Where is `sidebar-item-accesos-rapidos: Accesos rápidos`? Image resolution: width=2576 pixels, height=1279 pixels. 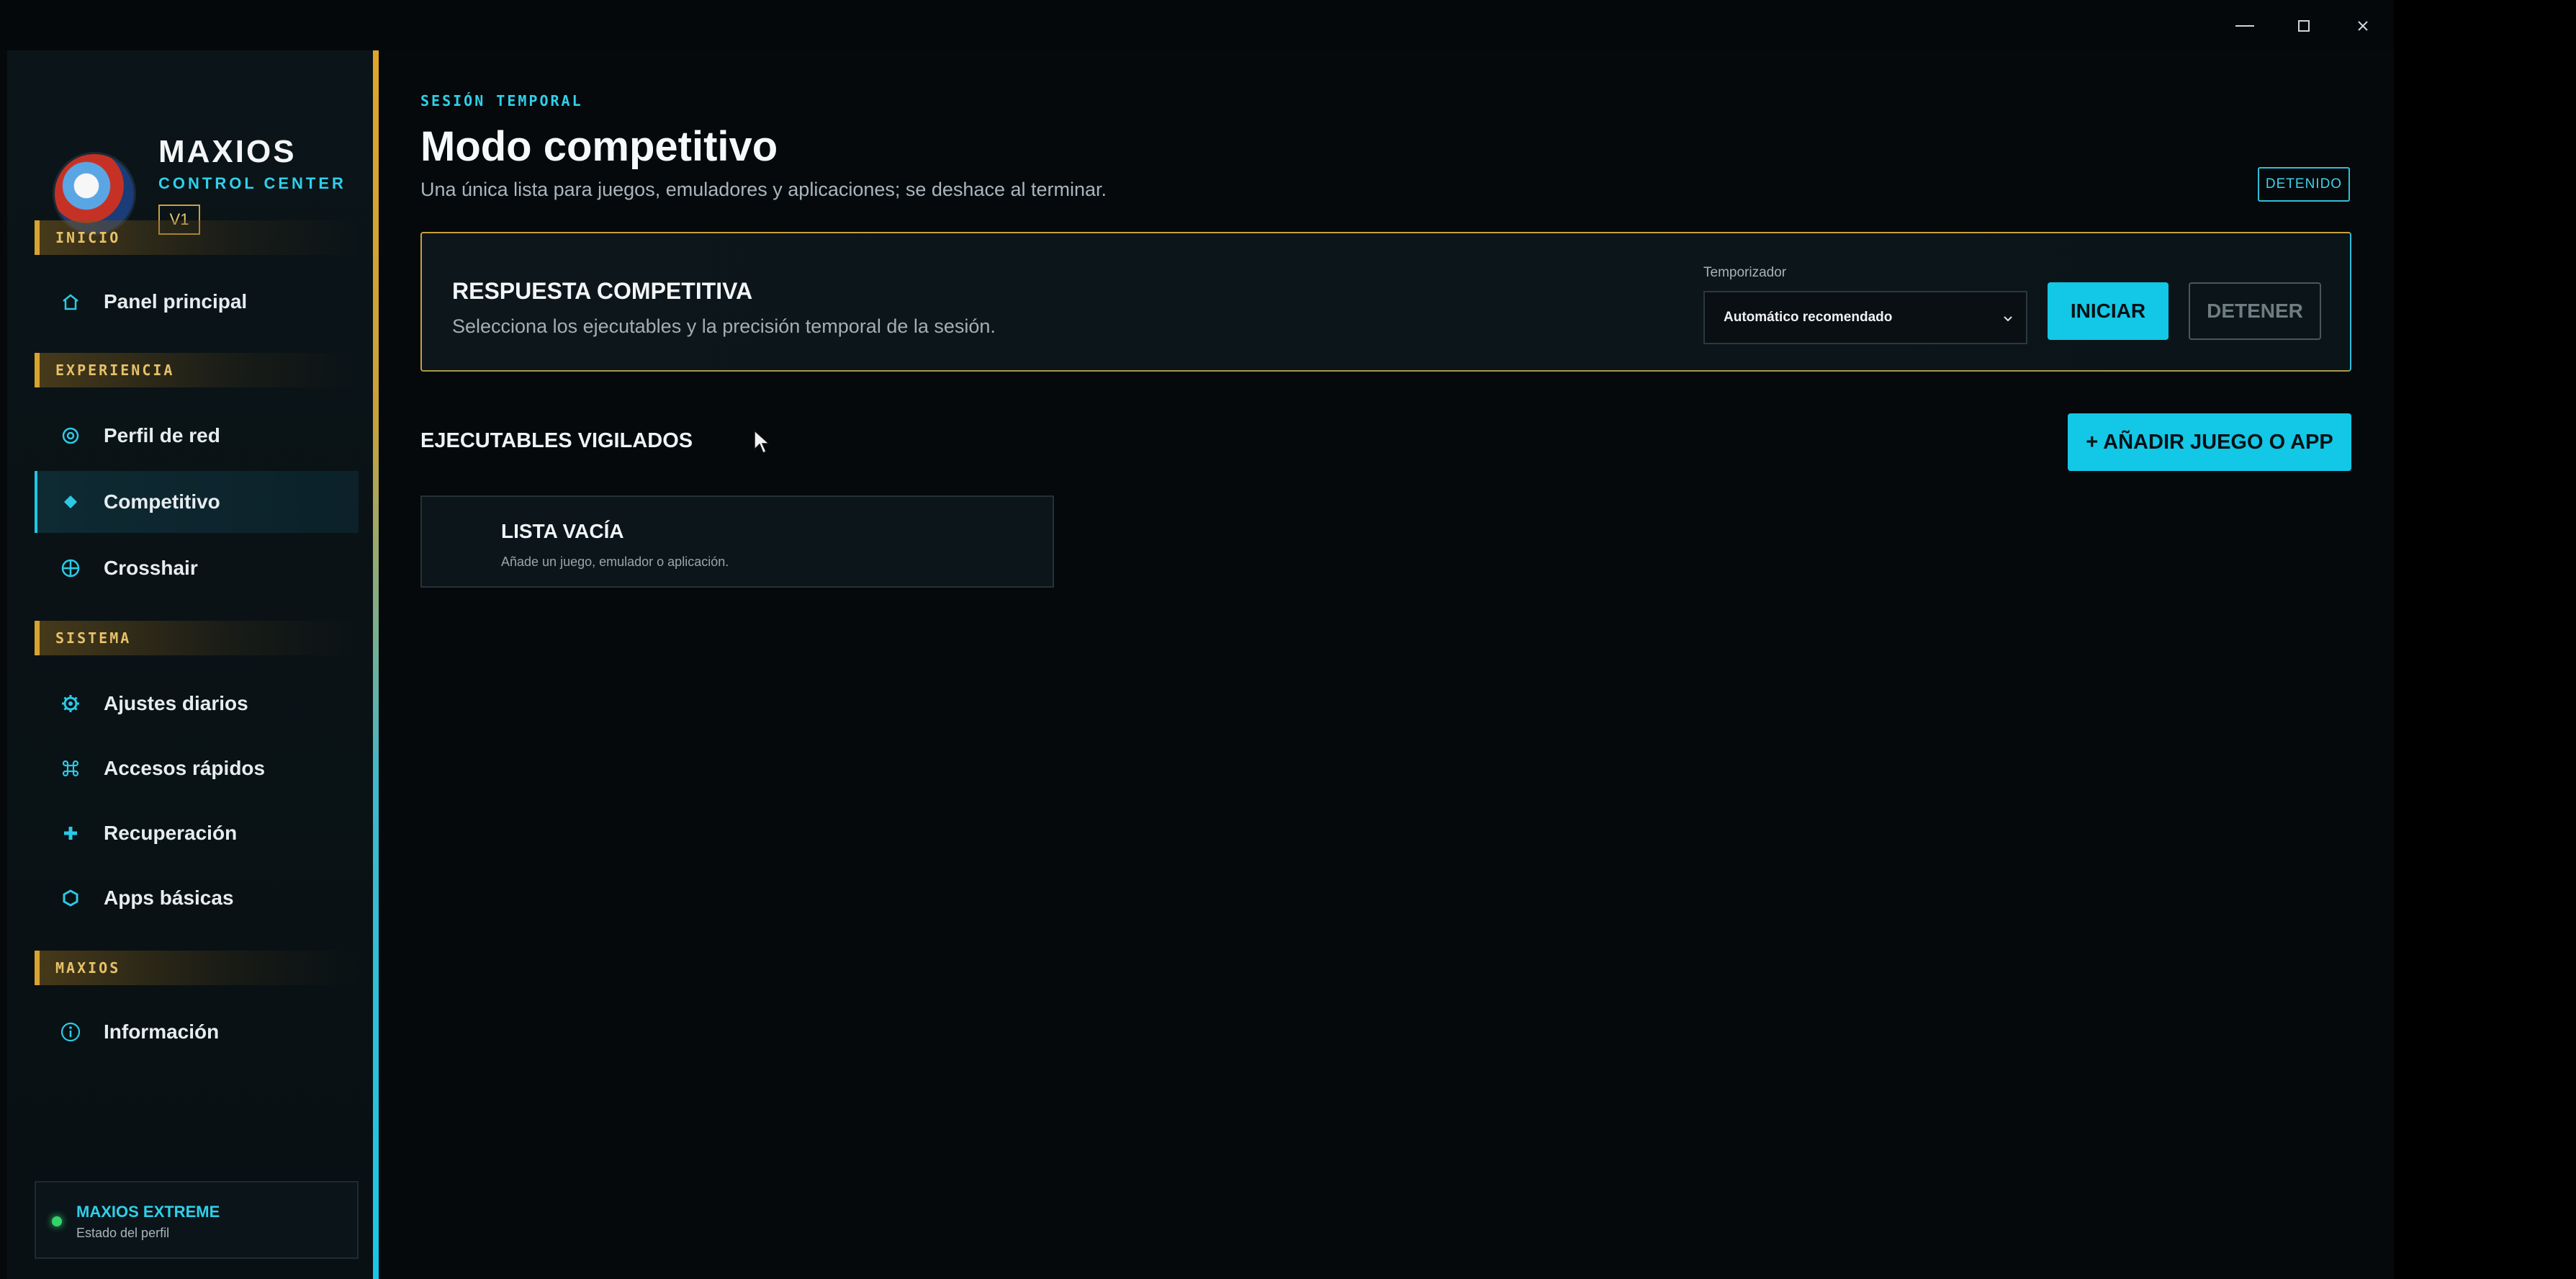
sidebar-item-accesos-rapidos: Accesos rápidos is located at coordinates (197, 768).